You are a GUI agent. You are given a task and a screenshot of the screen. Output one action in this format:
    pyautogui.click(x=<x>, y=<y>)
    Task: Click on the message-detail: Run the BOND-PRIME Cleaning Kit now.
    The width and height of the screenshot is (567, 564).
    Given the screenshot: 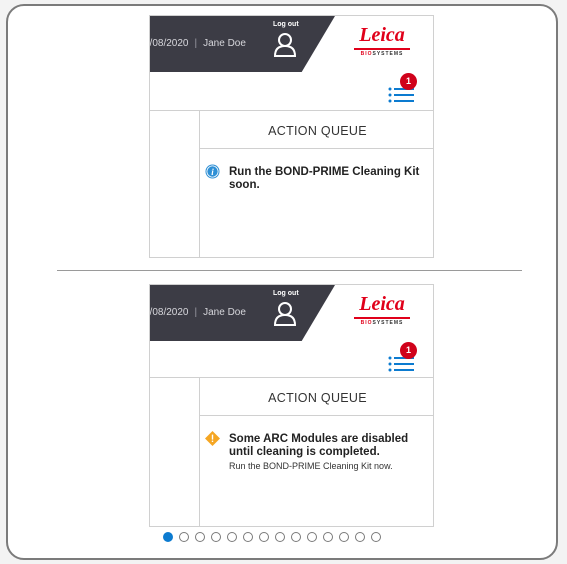 What is the action you would take?
    pyautogui.click(x=311, y=466)
    